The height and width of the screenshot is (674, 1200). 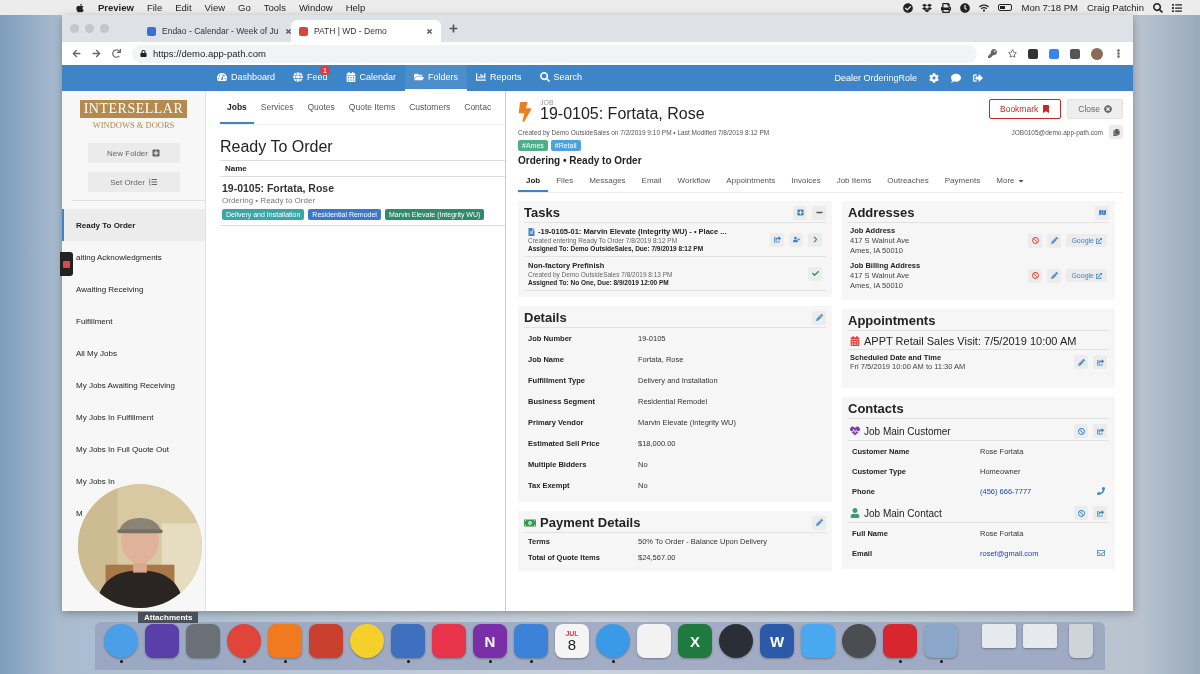 What do you see at coordinates (533, 181) in the screenshot?
I see `tab: Job` at bounding box center [533, 181].